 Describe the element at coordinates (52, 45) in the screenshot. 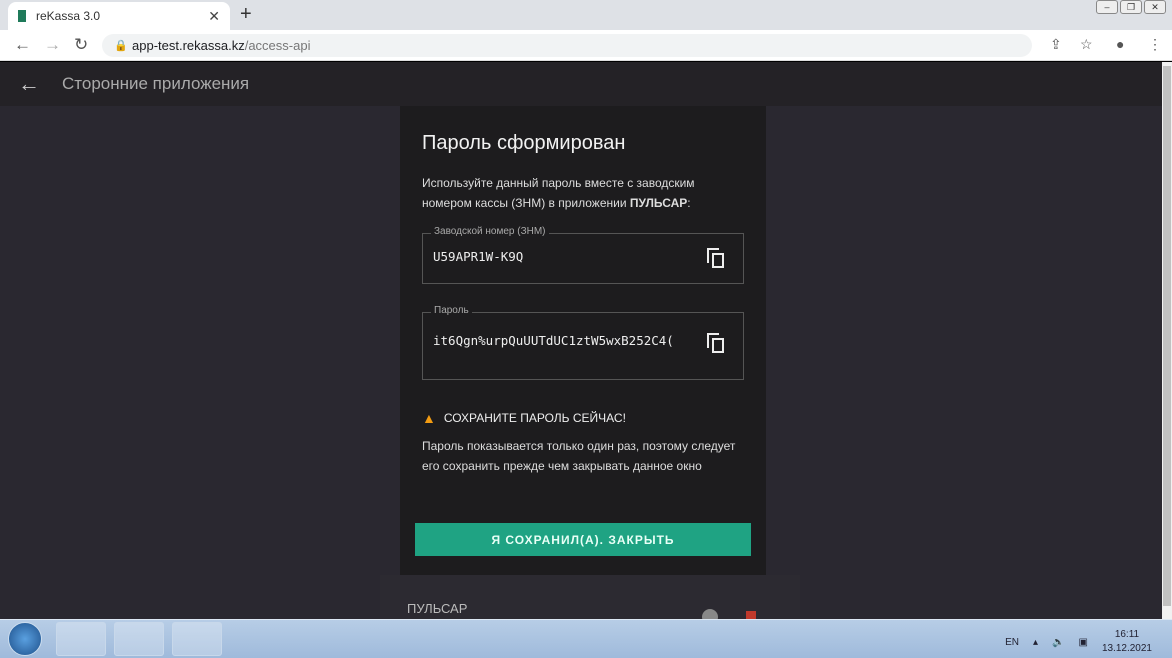

I see `forward-button: →` at that location.